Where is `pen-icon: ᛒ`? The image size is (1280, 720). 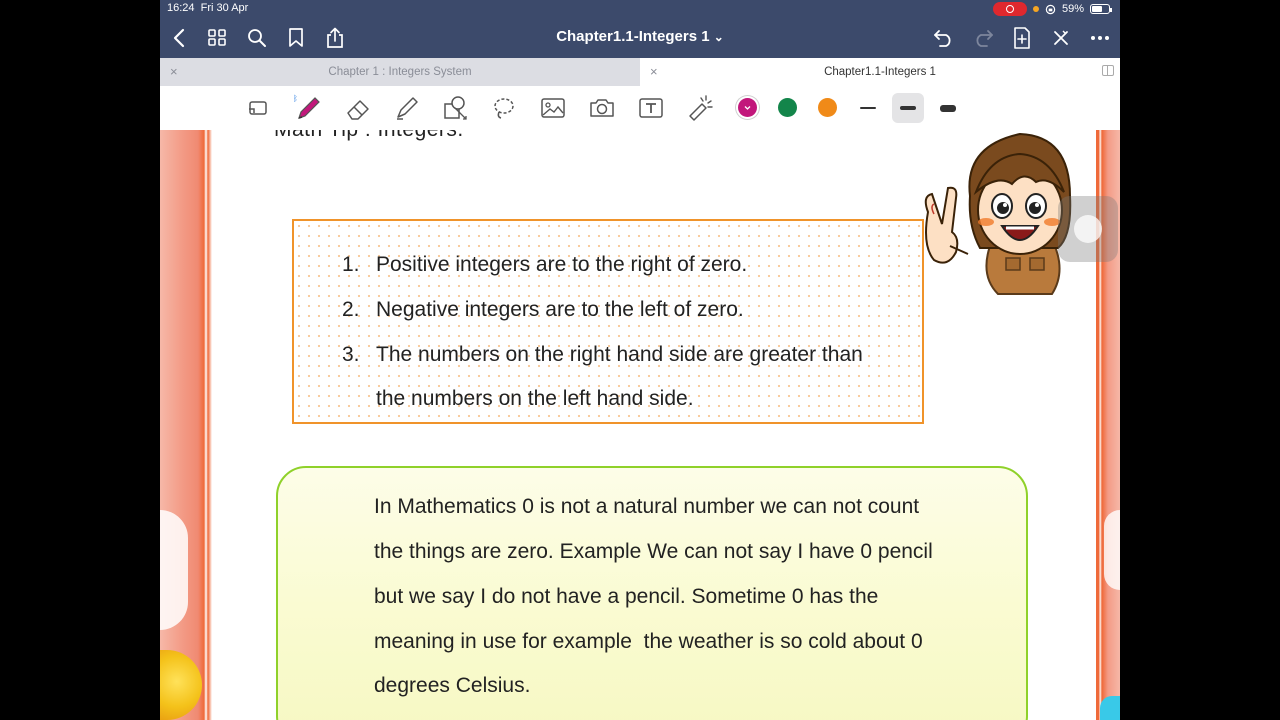
pen-icon: ᛒ is located at coordinates (306, 106).